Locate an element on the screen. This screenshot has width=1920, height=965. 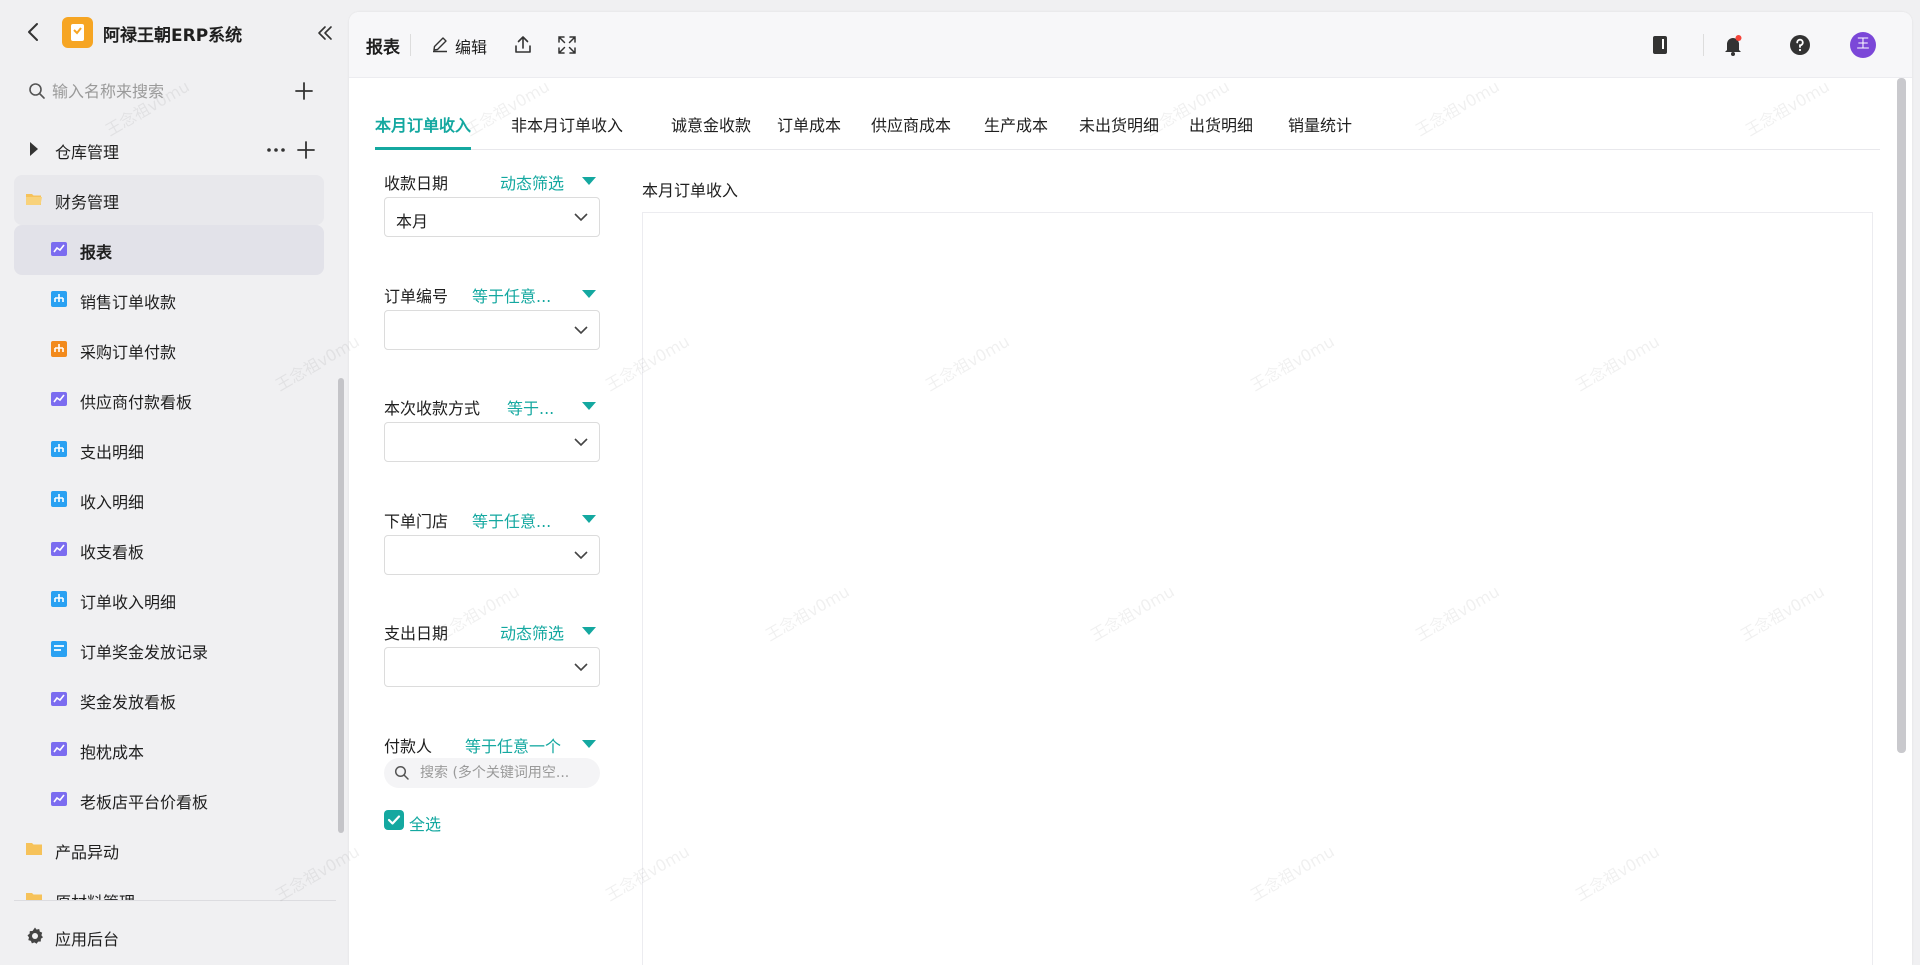
collapse-sidebar-icon is located at coordinates (325, 33).